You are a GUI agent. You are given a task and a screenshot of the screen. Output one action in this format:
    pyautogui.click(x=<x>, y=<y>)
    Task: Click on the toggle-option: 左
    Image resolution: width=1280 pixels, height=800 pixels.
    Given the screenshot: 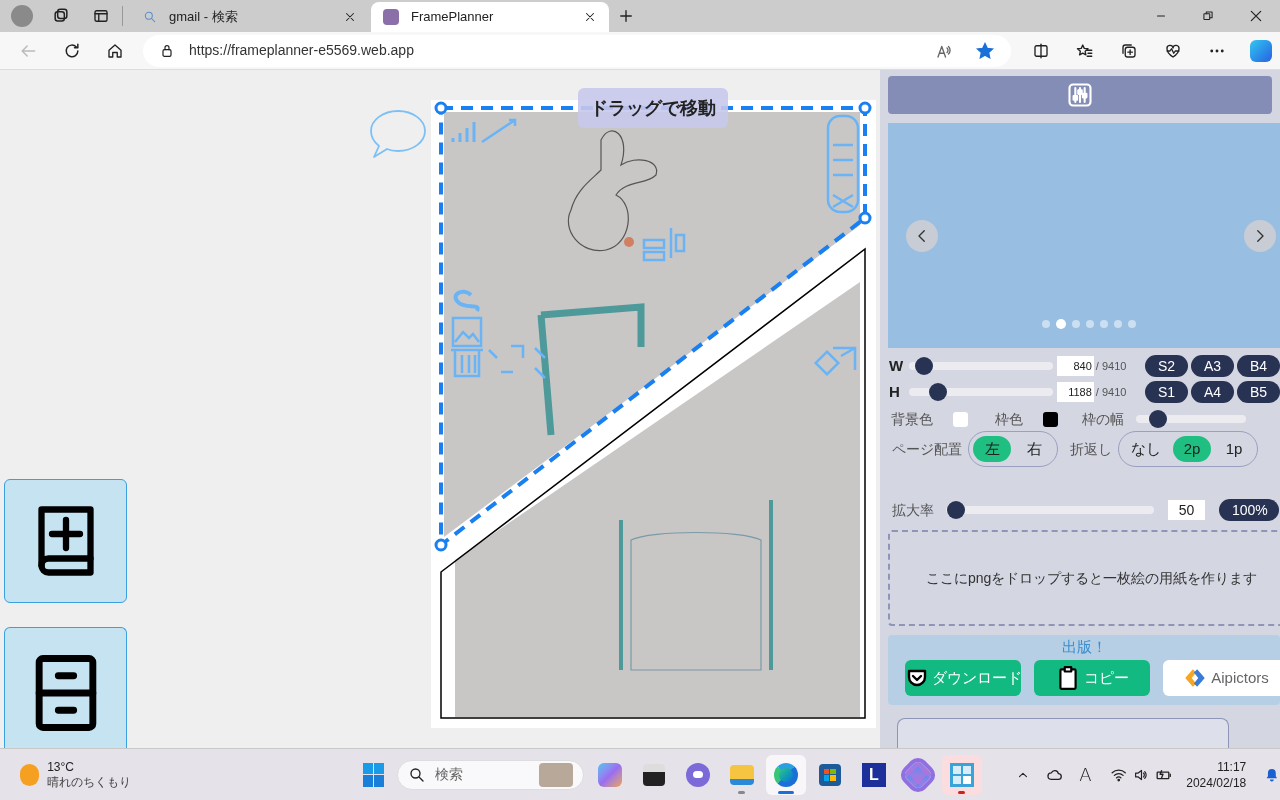 What is the action you would take?
    pyautogui.click(x=992, y=449)
    